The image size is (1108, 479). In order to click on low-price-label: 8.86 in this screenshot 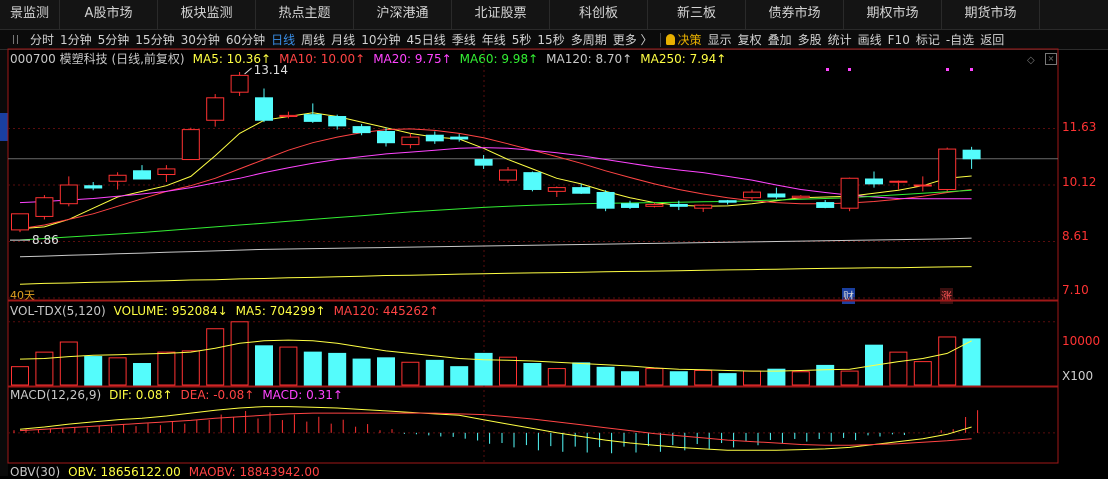, I will do `click(45, 240)`.